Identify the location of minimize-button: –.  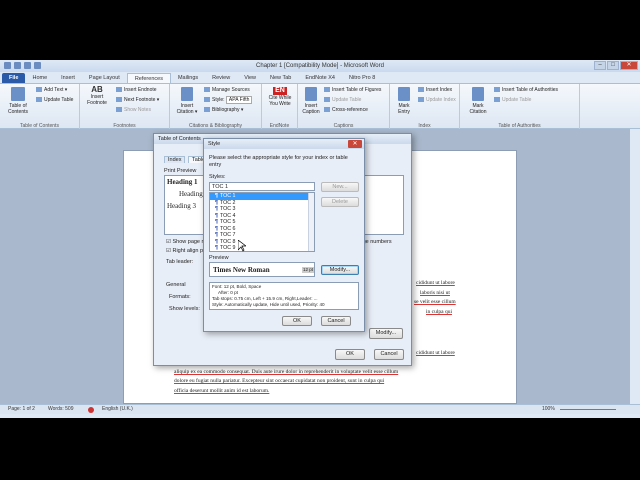
(600, 65).